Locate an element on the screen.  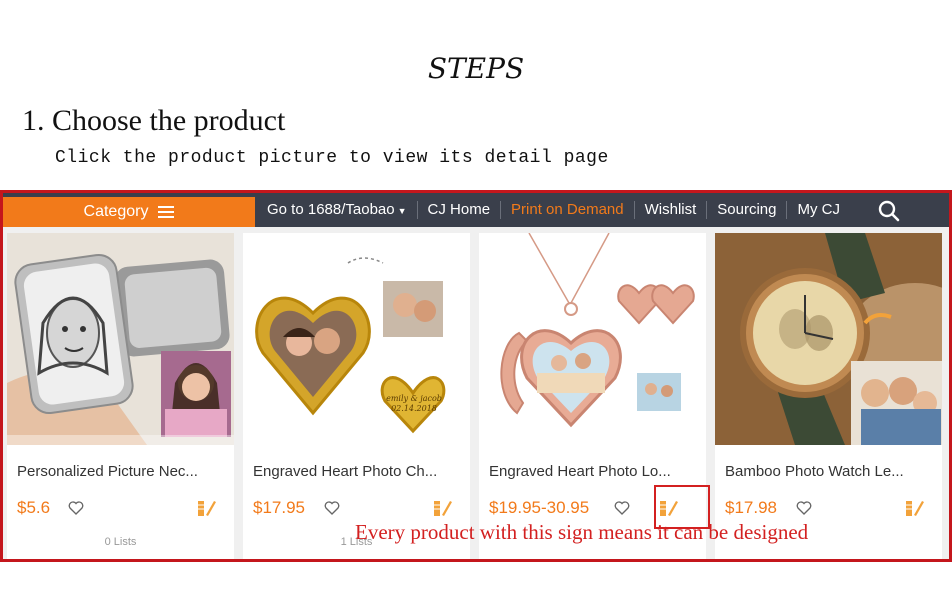
product-image-bamboo-watch is located at coordinates (828, 339).